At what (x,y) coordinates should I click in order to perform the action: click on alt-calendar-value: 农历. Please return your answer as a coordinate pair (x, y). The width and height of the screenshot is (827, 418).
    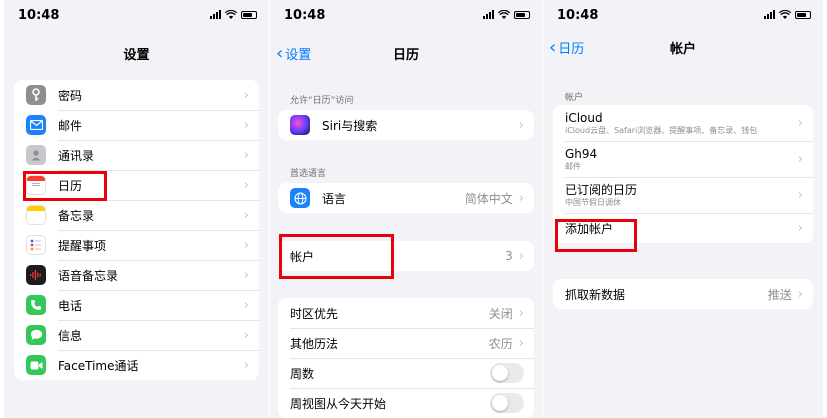
    Looking at the image, I should click on (500, 343).